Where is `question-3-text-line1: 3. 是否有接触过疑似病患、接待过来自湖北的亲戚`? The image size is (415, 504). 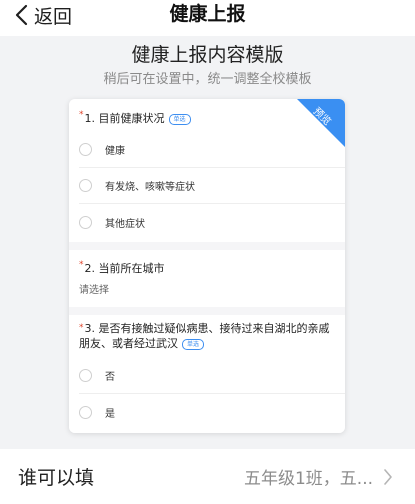
question-3-text-line1: 3. 是否有接触过疑似病患、接待过来自湖北的亲戚 is located at coordinates (207, 328).